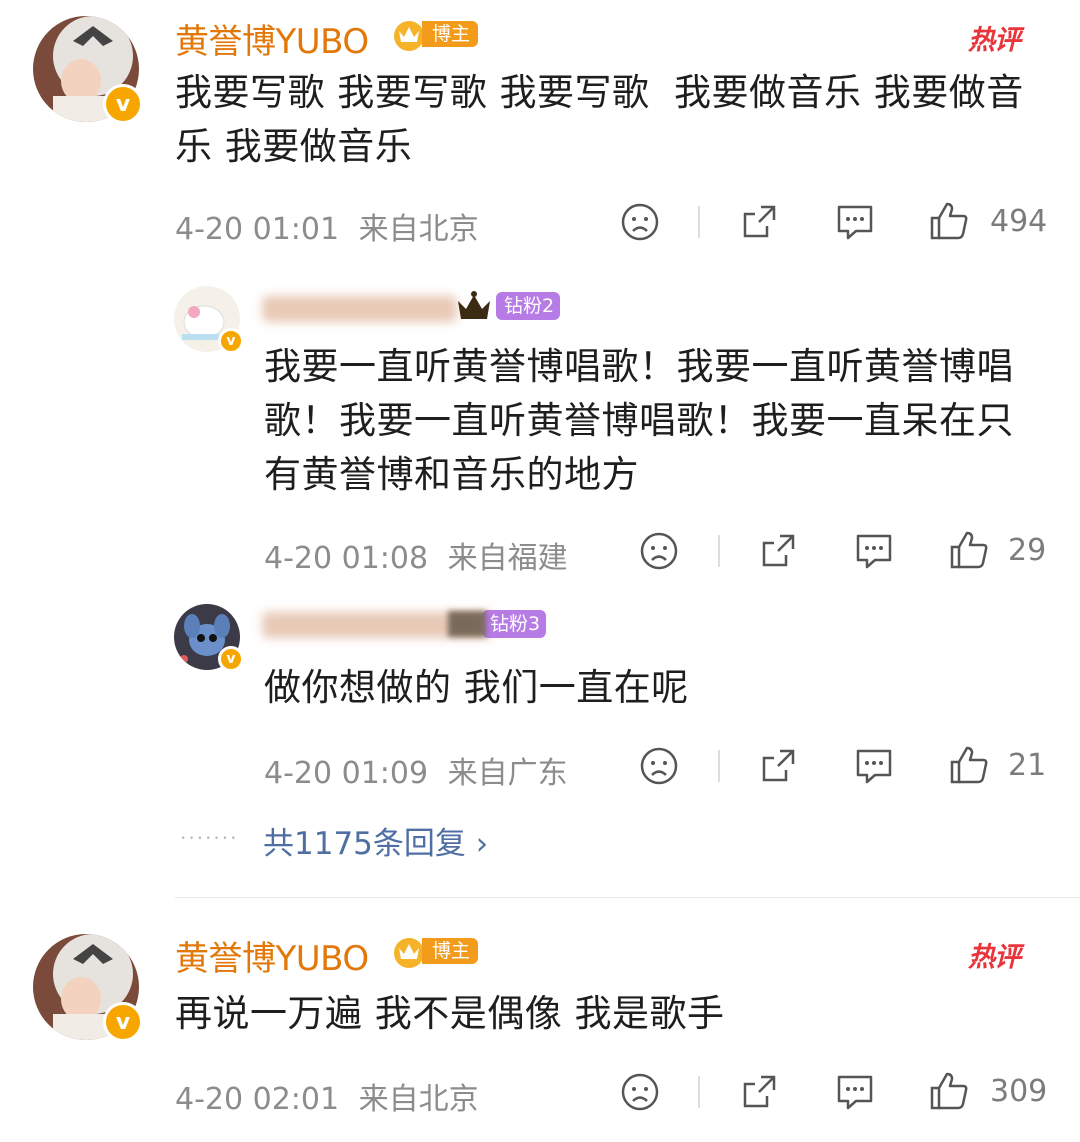 The image size is (1080, 1142). Describe the element at coordinates (1019, 1091) in the screenshot. I see `like-count: 309` at that location.